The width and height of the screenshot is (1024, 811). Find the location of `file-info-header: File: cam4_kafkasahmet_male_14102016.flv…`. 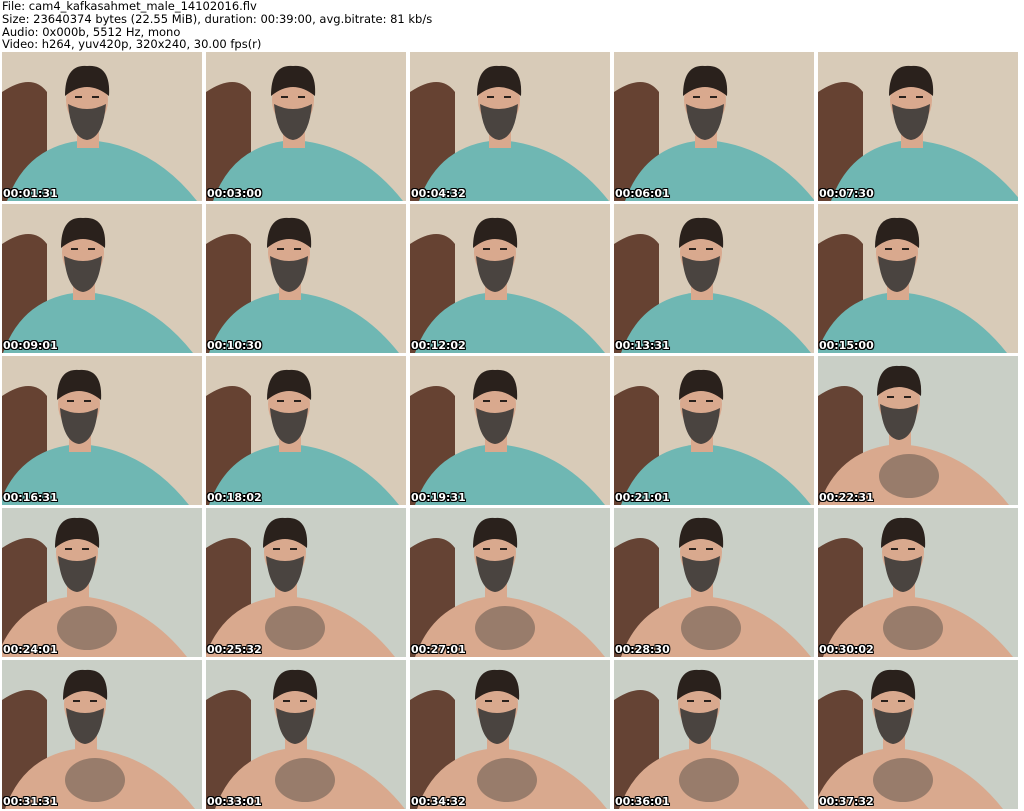

file-info-header: File: cam4_kafkasahmet_male_14102016.flv… is located at coordinates (511, 26).